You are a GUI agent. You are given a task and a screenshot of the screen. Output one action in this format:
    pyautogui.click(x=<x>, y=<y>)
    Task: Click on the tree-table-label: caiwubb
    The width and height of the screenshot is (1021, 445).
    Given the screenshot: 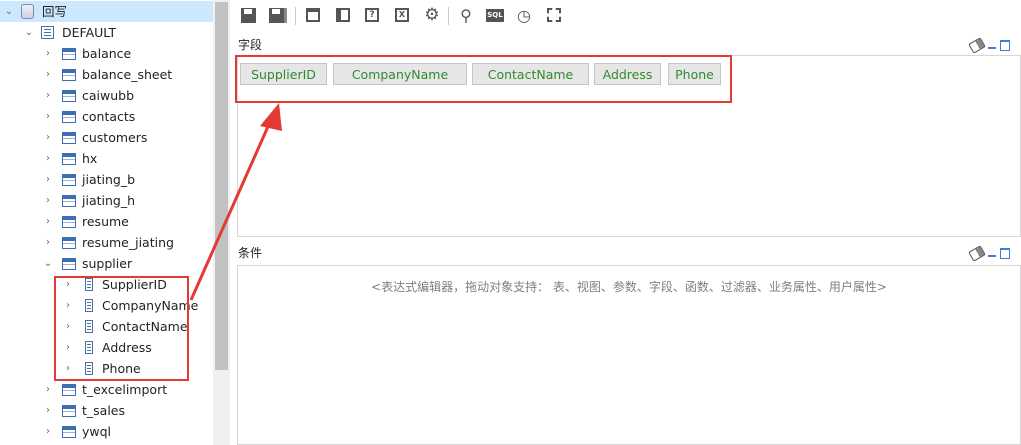 What is the action you would take?
    pyautogui.click(x=108, y=95)
    